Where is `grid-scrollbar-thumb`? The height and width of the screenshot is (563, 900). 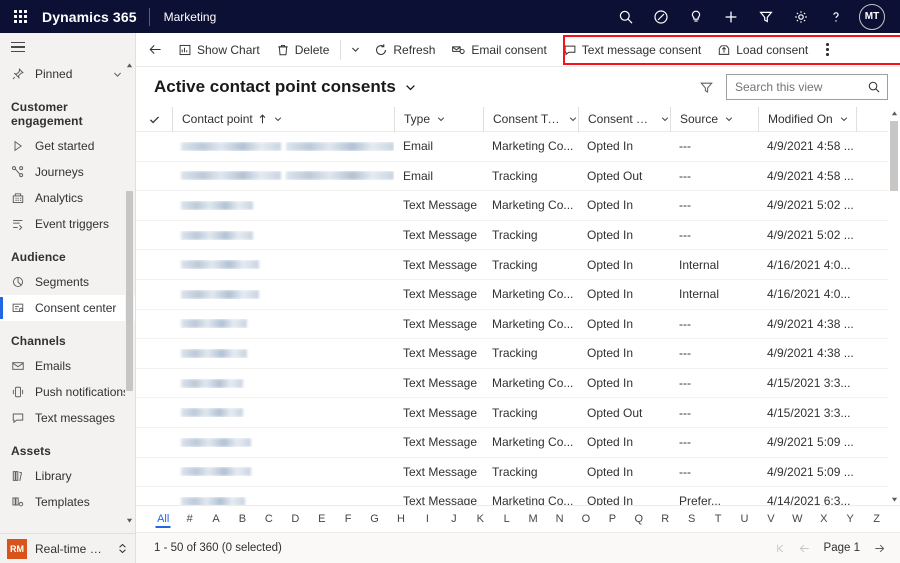
grid-scrollbar-thumb is located at coordinates (894, 156).